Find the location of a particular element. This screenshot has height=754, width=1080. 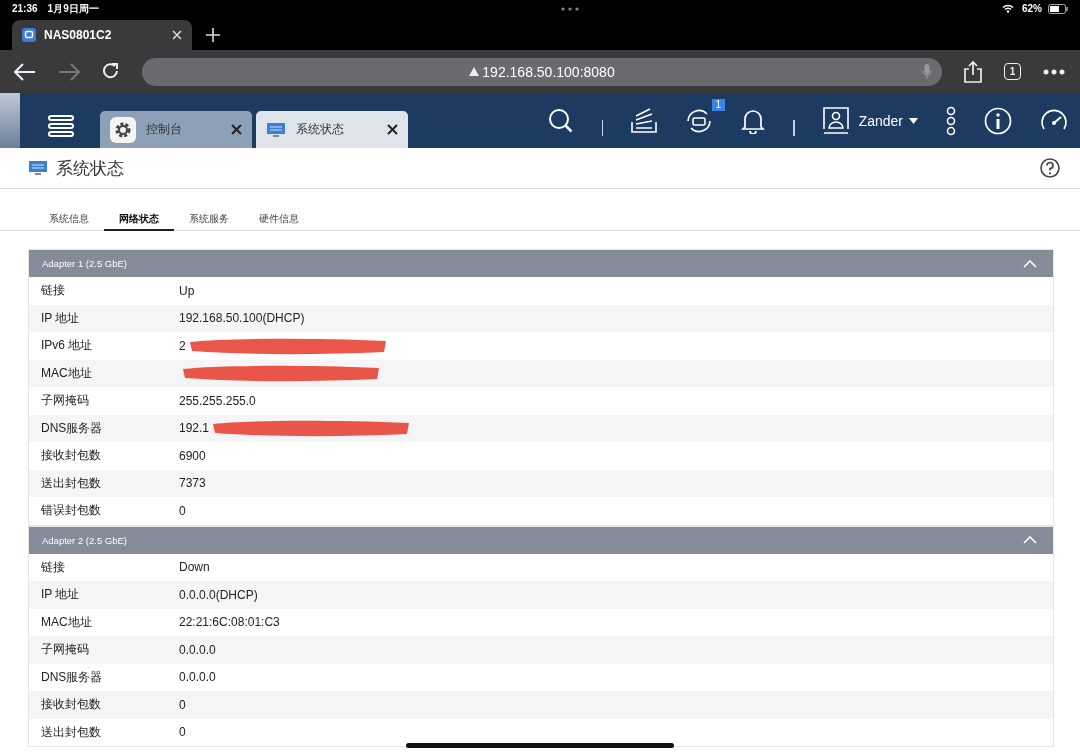

adapter-title: Adapter 2 (2.5 GbE) is located at coordinates (85, 540).